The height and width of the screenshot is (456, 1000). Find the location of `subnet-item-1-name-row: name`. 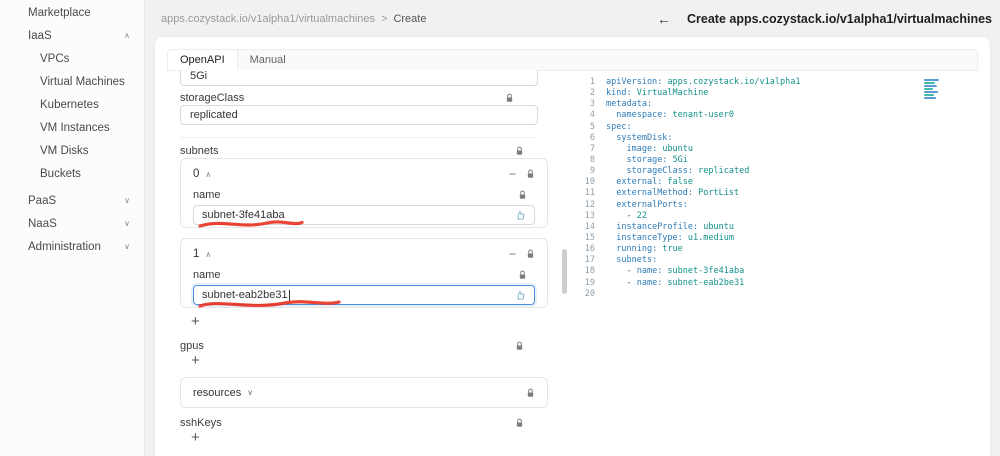

subnet-item-1-name-row: name is located at coordinates (364, 275).